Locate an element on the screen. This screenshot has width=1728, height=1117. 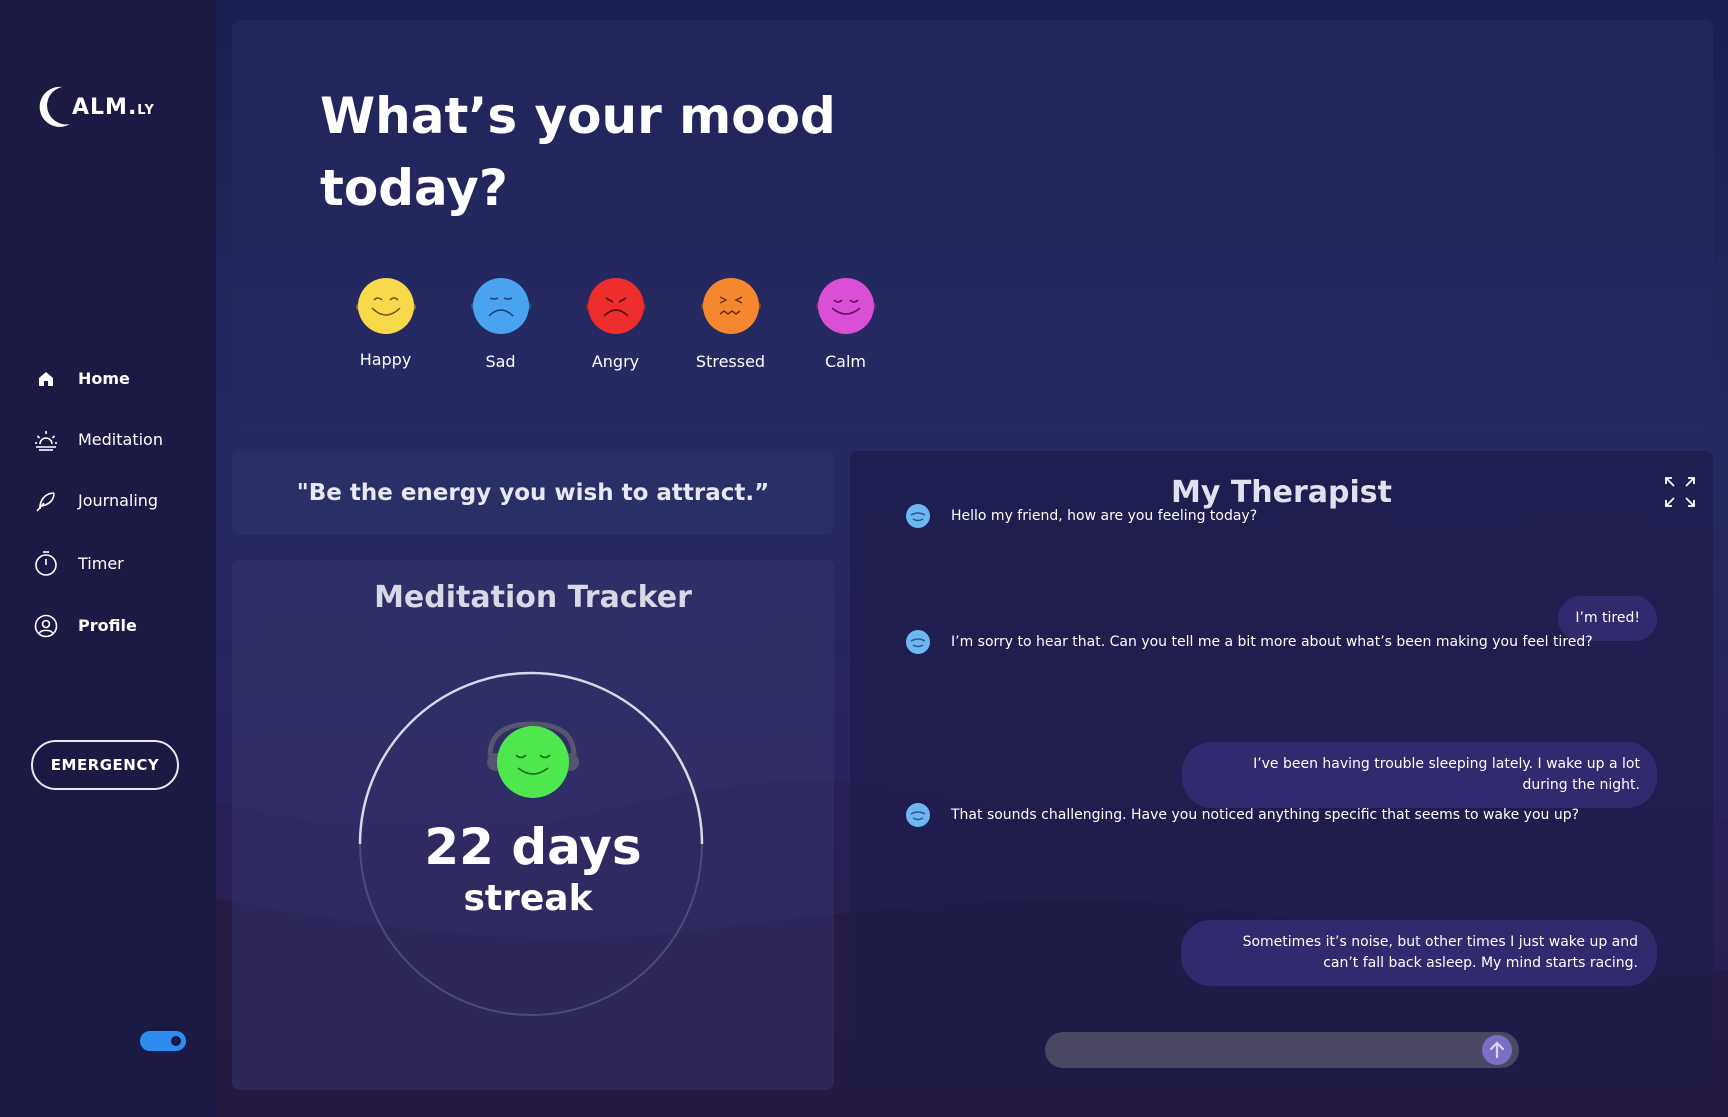
mood-option-stressed: Stressed is located at coordinates (730, 322).